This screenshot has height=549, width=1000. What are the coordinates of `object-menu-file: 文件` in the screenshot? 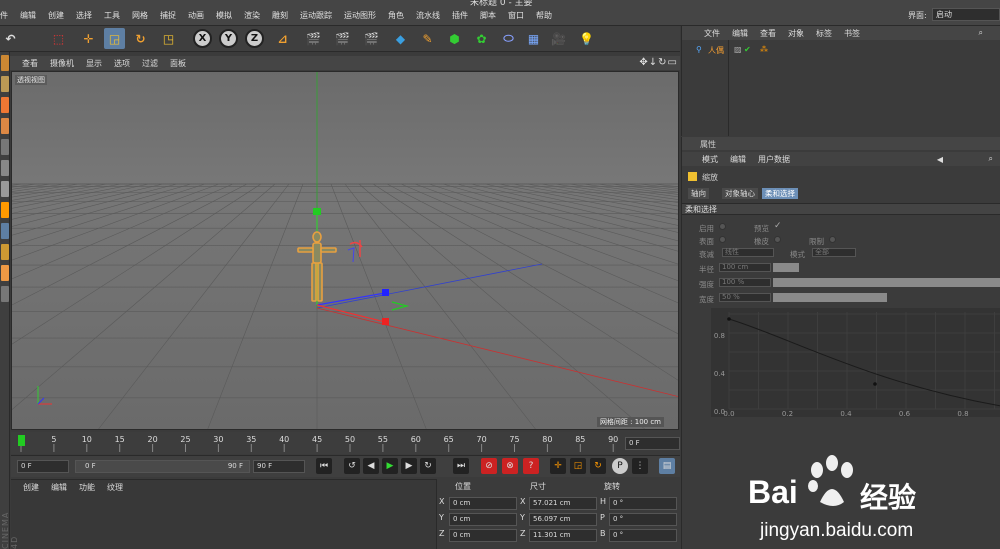 It's located at (712, 33).